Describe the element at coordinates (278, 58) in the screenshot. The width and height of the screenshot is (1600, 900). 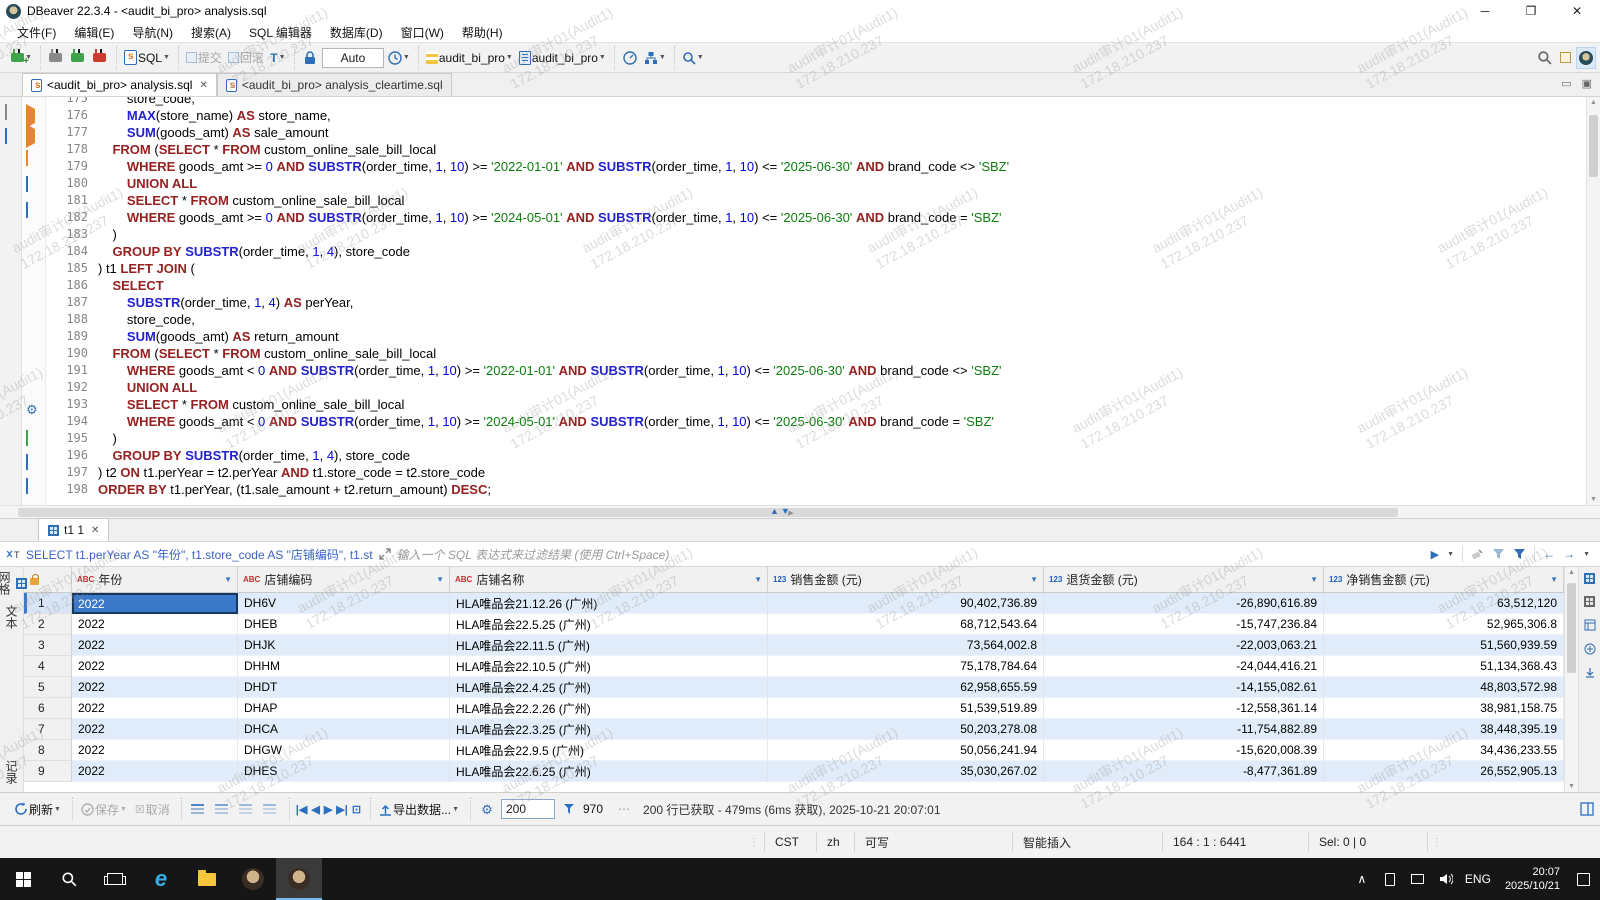
I see `transaction-mode-button: T ▼` at that location.